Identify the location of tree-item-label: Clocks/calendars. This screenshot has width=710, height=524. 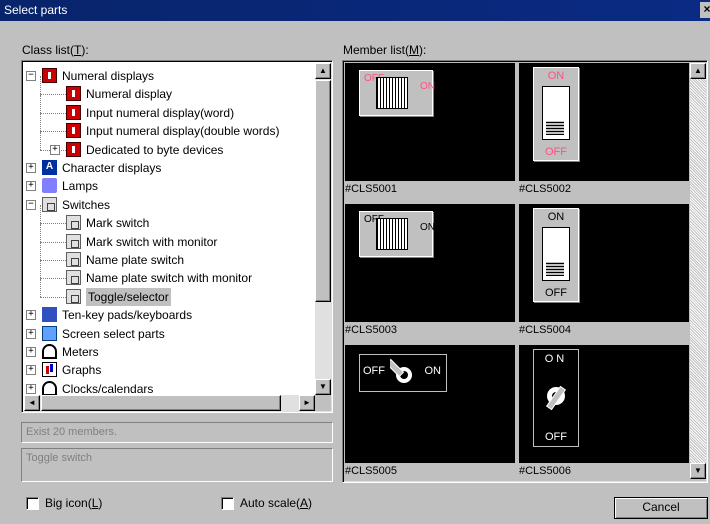
(108, 388).